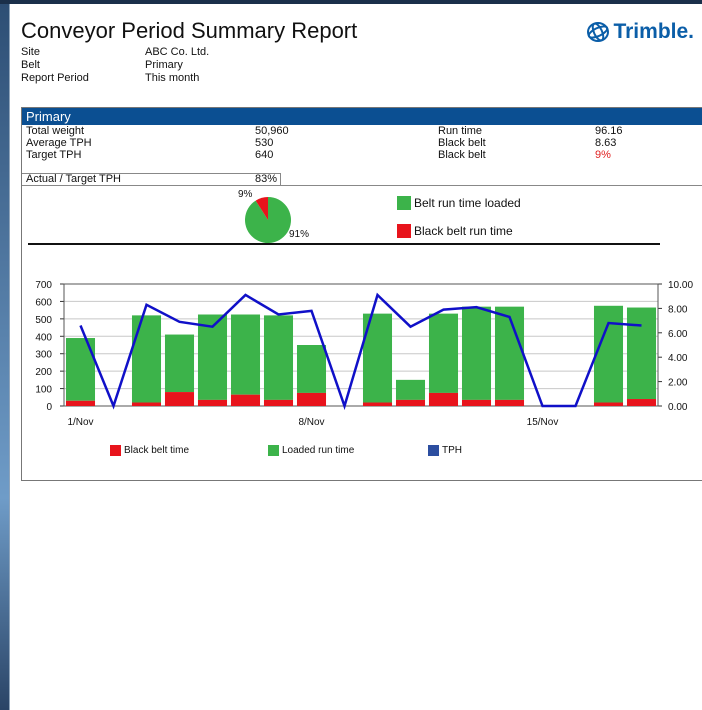 This screenshot has width=702, height=710. What do you see at coordinates (264, 155) in the screenshot?
I see `stat-value: 640` at bounding box center [264, 155].